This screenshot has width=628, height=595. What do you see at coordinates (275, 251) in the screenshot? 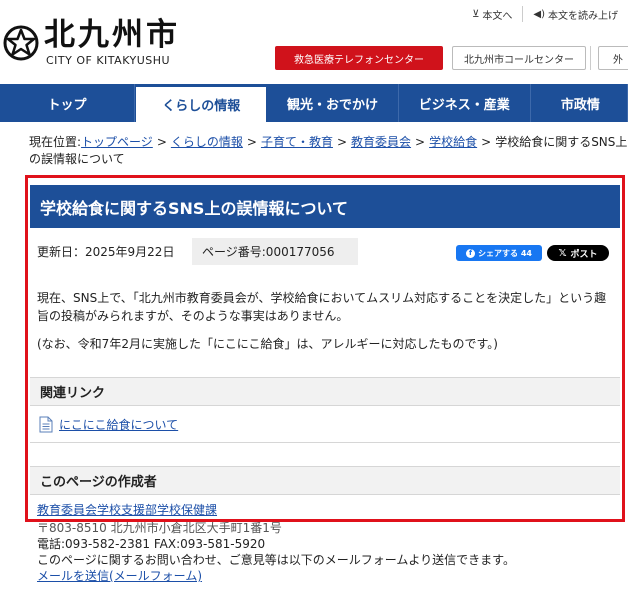
I see `page-number: ページ番号:000177056` at bounding box center [275, 251].